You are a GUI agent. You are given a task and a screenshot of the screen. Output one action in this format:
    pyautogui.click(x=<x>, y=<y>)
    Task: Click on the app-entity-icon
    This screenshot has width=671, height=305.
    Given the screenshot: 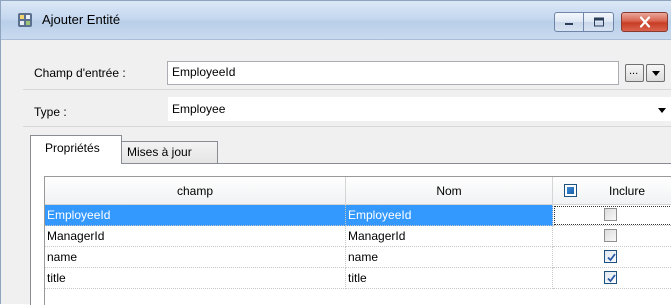 What is the action you would take?
    pyautogui.click(x=25, y=20)
    